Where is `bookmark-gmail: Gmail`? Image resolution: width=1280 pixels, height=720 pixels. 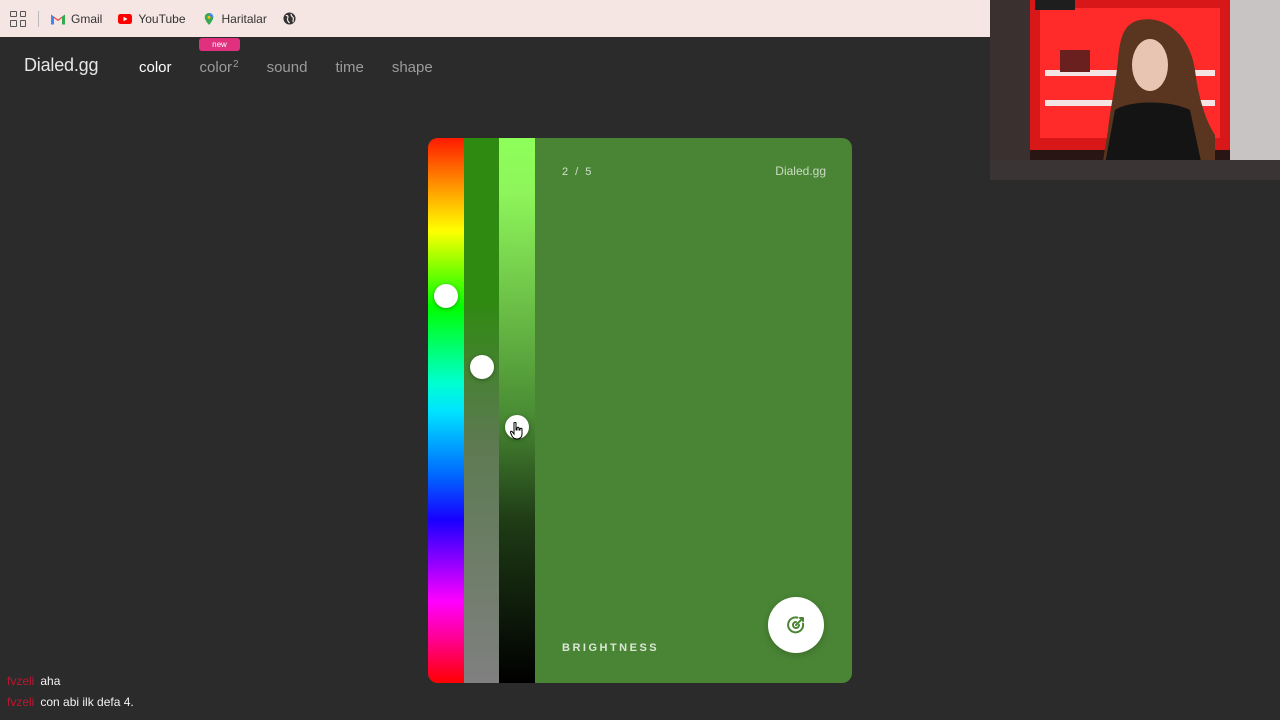 bookmark-gmail: Gmail is located at coordinates (76, 19).